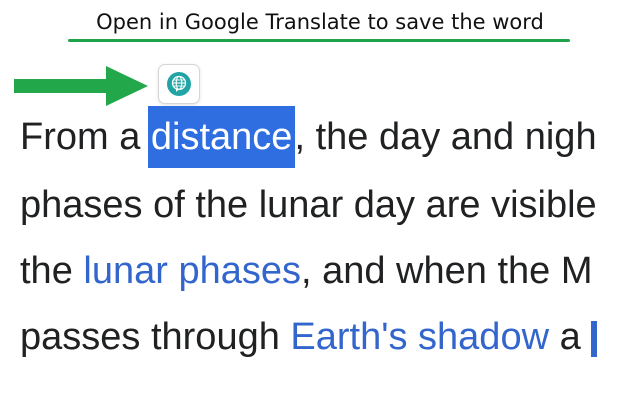  Describe the element at coordinates (419, 337) in the screenshot. I see `link-earths-shadow: Earth's shadow` at that location.